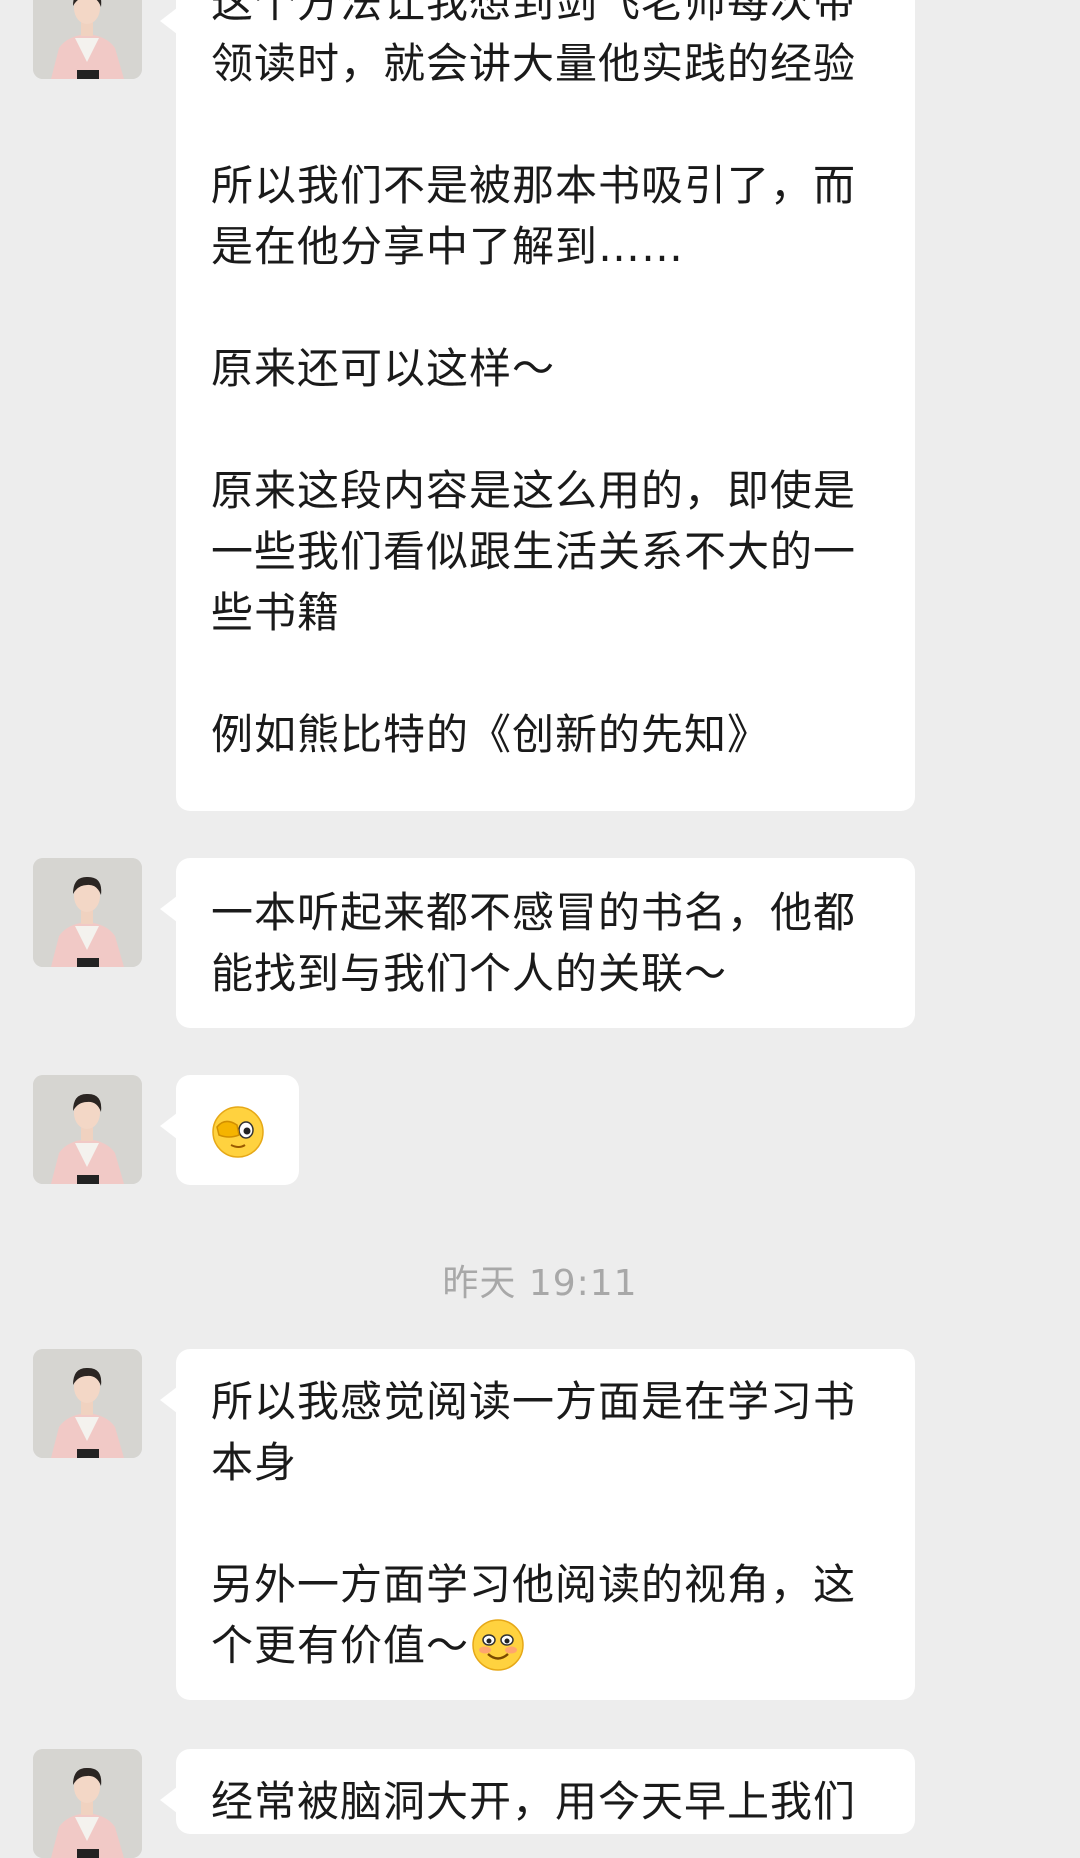 Image resolution: width=1080 pixels, height=1858 pixels. Describe the element at coordinates (276, 612) in the screenshot. I see `message-text: 些书籍` at that location.